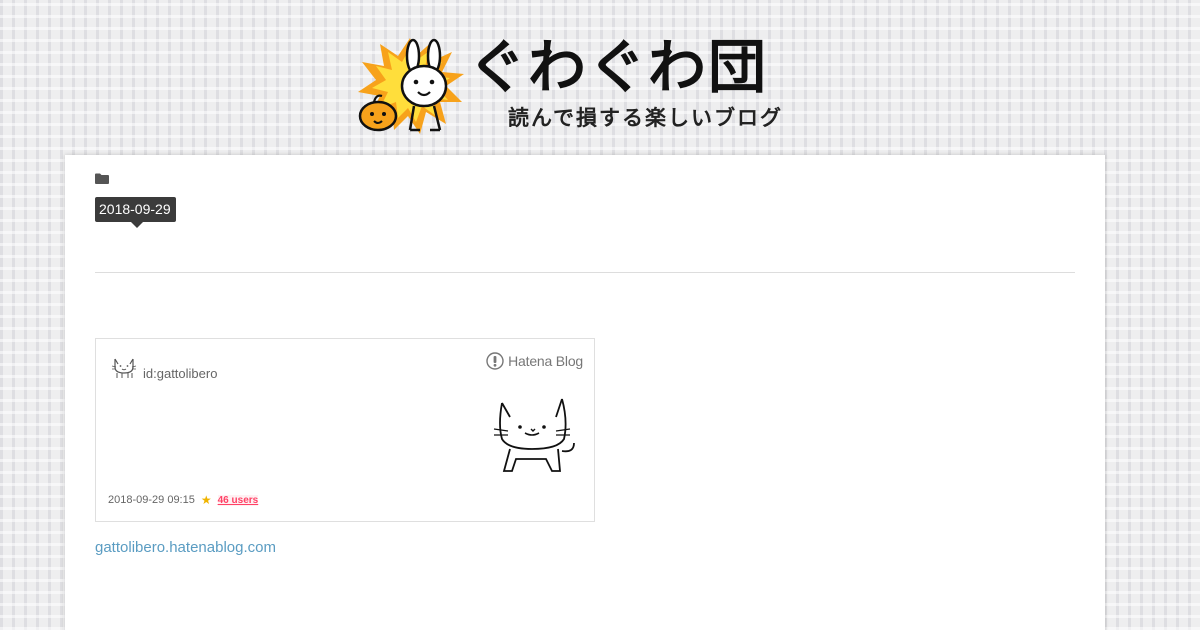  What do you see at coordinates (618, 67) in the screenshot?
I see `site-title: ぐわぐわ団` at bounding box center [618, 67].